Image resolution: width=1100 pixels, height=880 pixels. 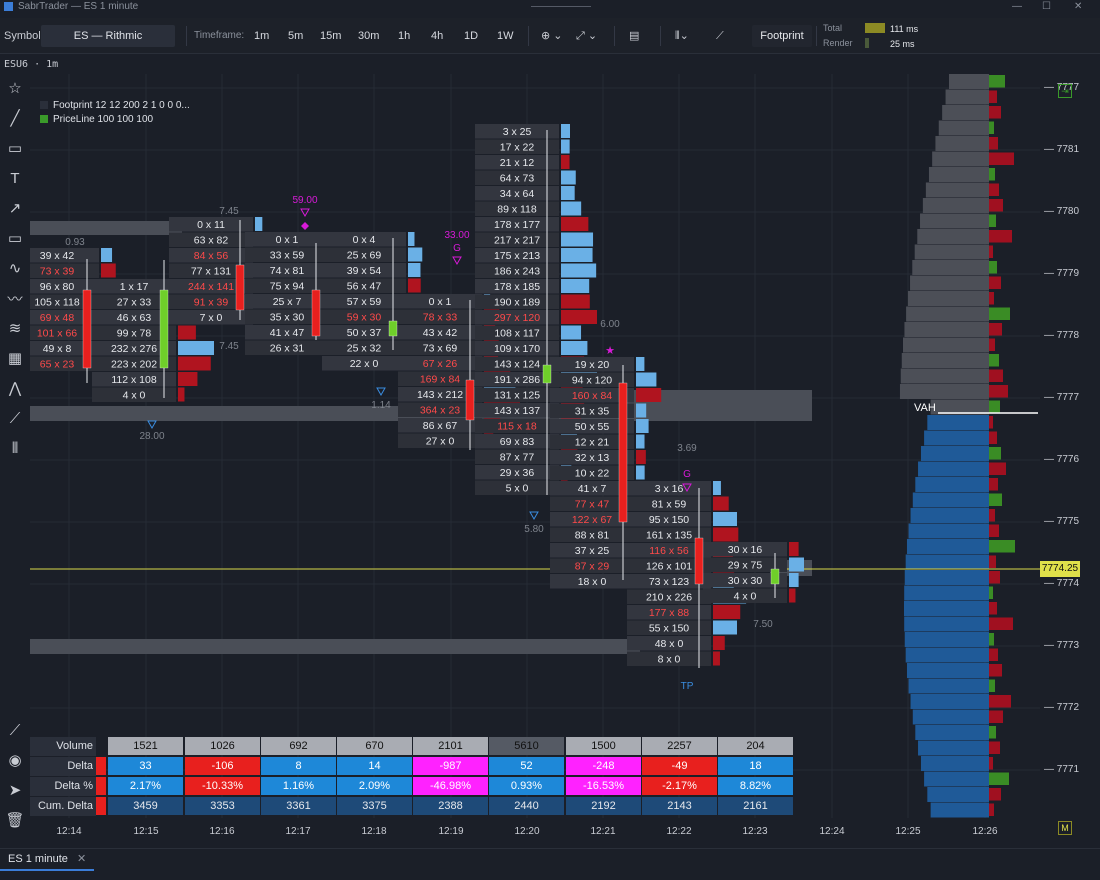 What do you see at coordinates (526, 746) in the screenshot?
I see `volume-cell: 5610` at bounding box center [526, 746].